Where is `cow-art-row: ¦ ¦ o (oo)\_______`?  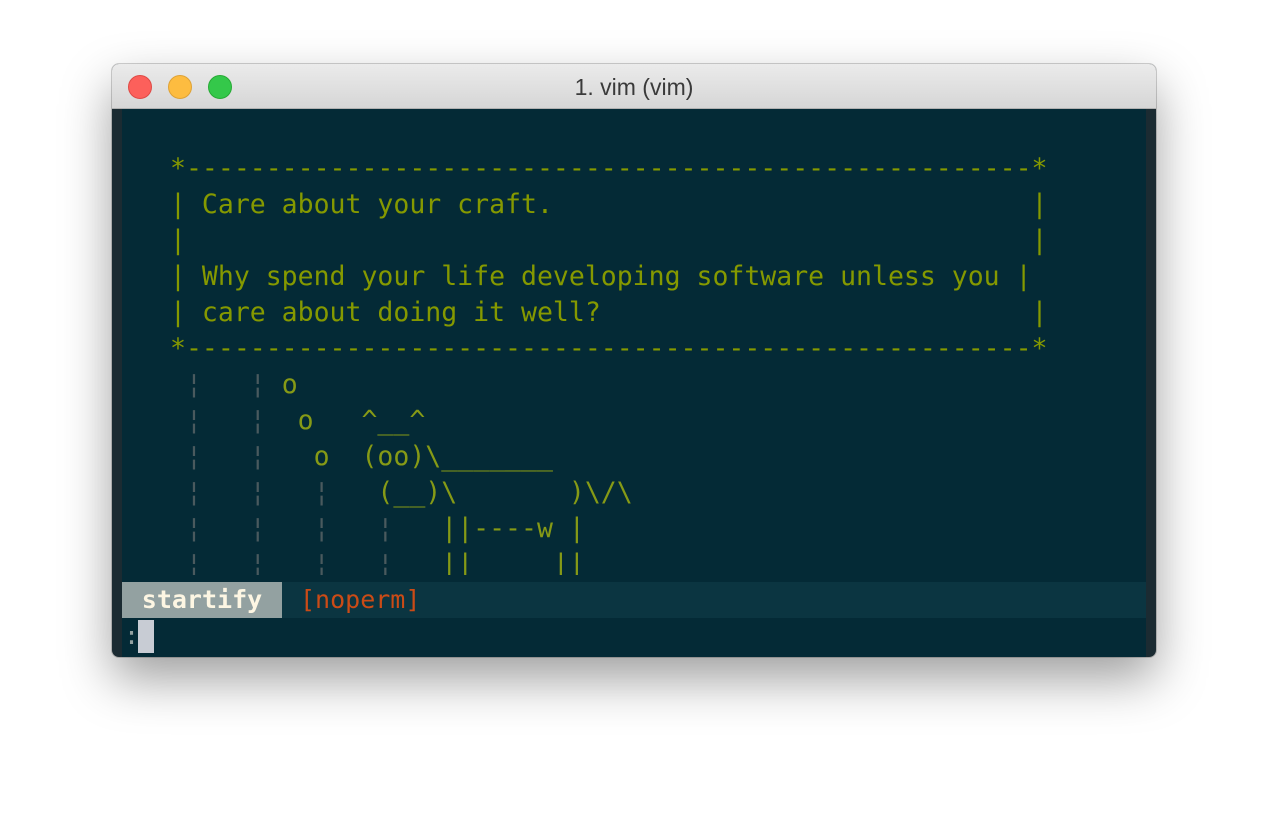 cow-art-row: ¦ ¦ o (oo)\_______ is located at coordinates (361, 457).